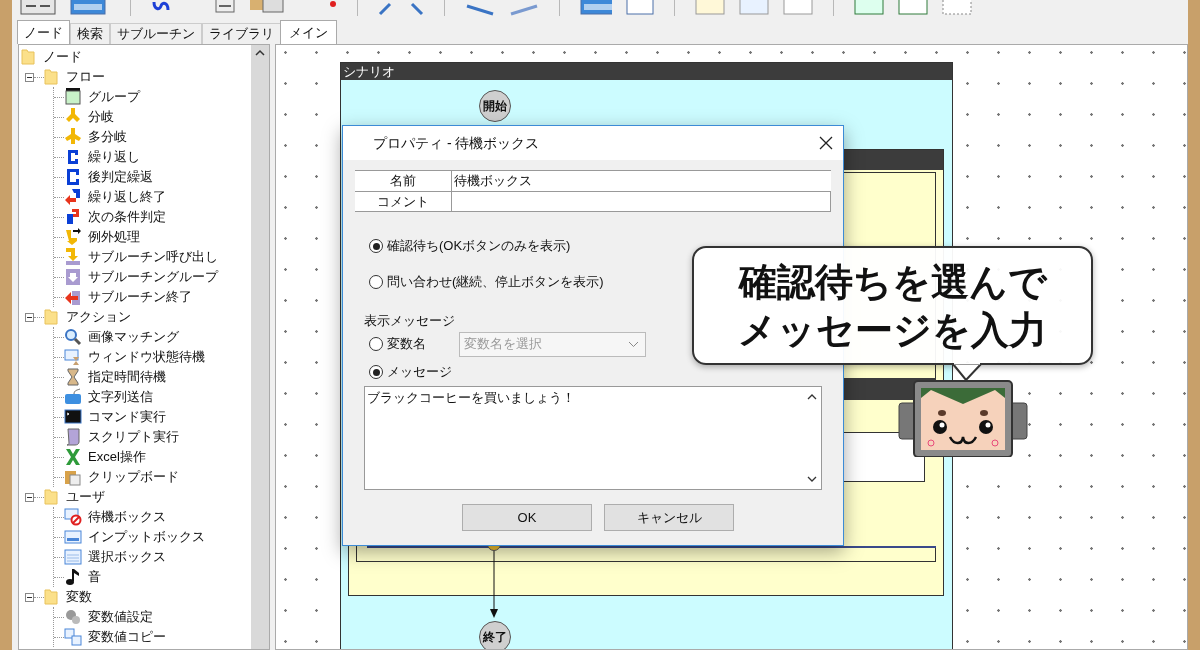 The image size is (1200, 650). Describe the element at coordinates (403, 201) in the screenshot. I see `table-cell: コメント` at that location.